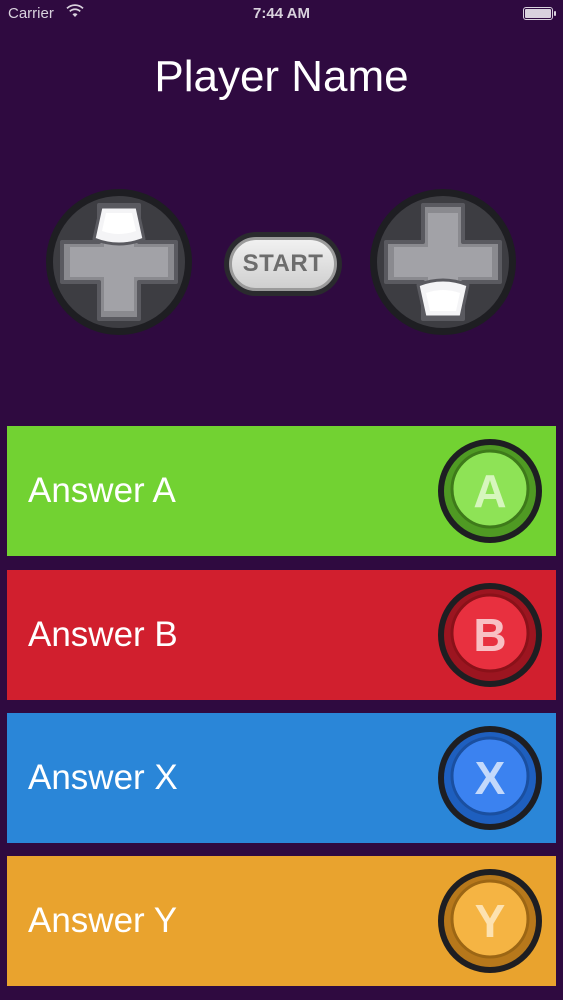  I want to click on y-button-letter: Y, so click(490, 921).